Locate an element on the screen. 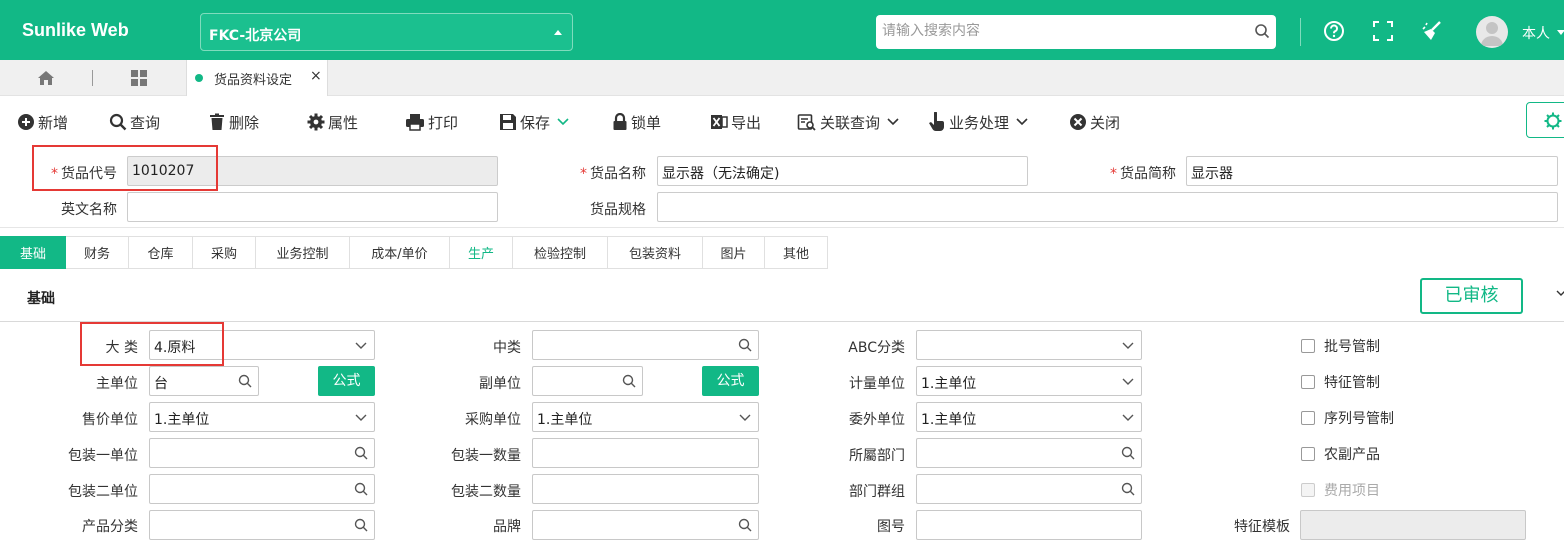 This screenshot has width=1564, height=540. broom-clean-icon is located at coordinates (1432, 31).